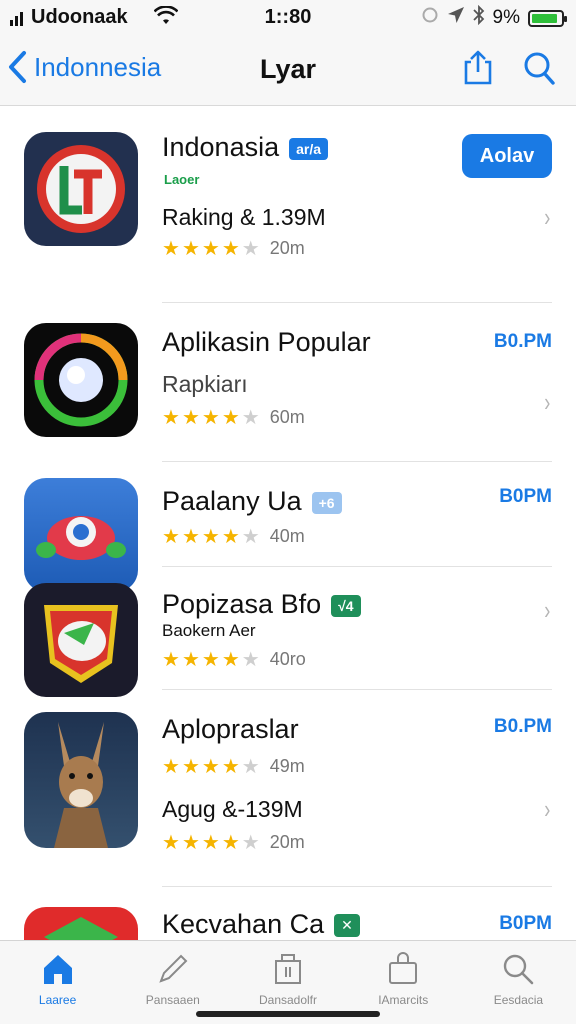 The image size is (576, 1024). Describe the element at coordinates (57, 1000) in the screenshot. I see `tab-label: Laaree` at that location.